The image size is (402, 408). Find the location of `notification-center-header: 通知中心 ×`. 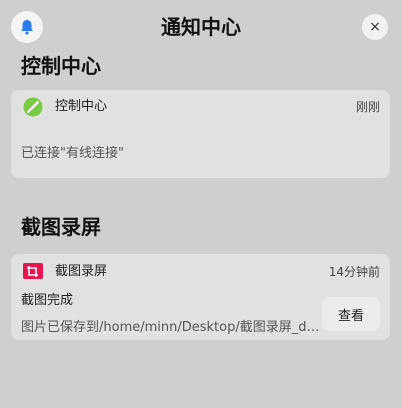

notification-center-header: 通知中心 × is located at coordinates (201, 28).